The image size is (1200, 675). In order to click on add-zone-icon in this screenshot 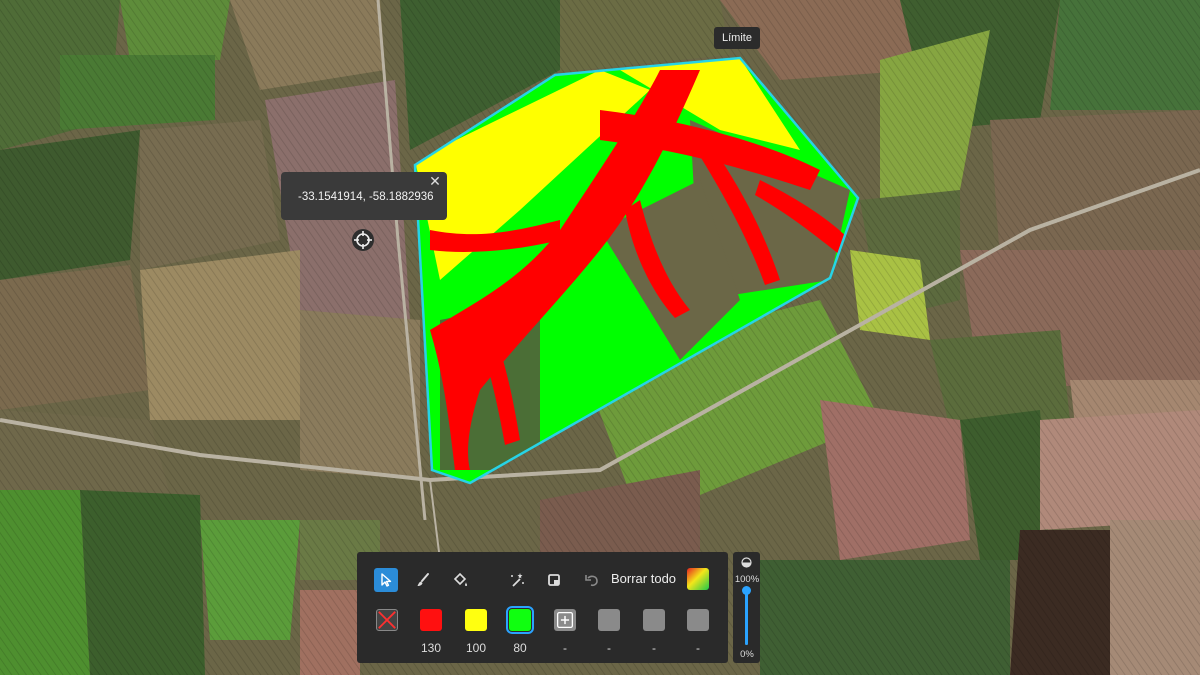, I will do `click(565, 620)`.